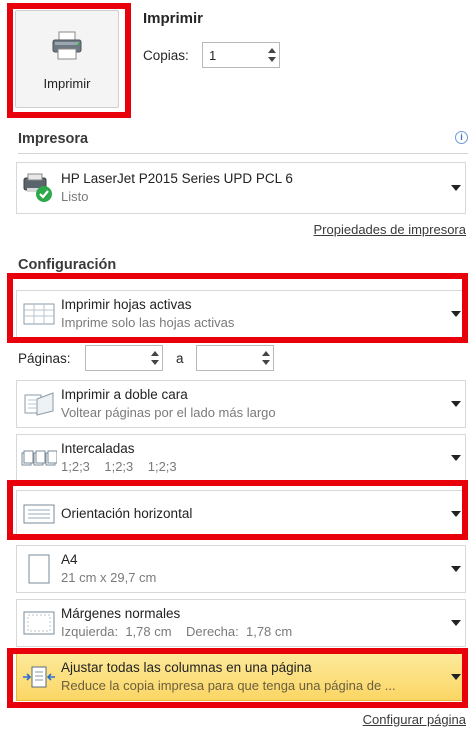  What do you see at coordinates (53, 139) in the screenshot?
I see `printer-section-title: Impresora` at bounding box center [53, 139].